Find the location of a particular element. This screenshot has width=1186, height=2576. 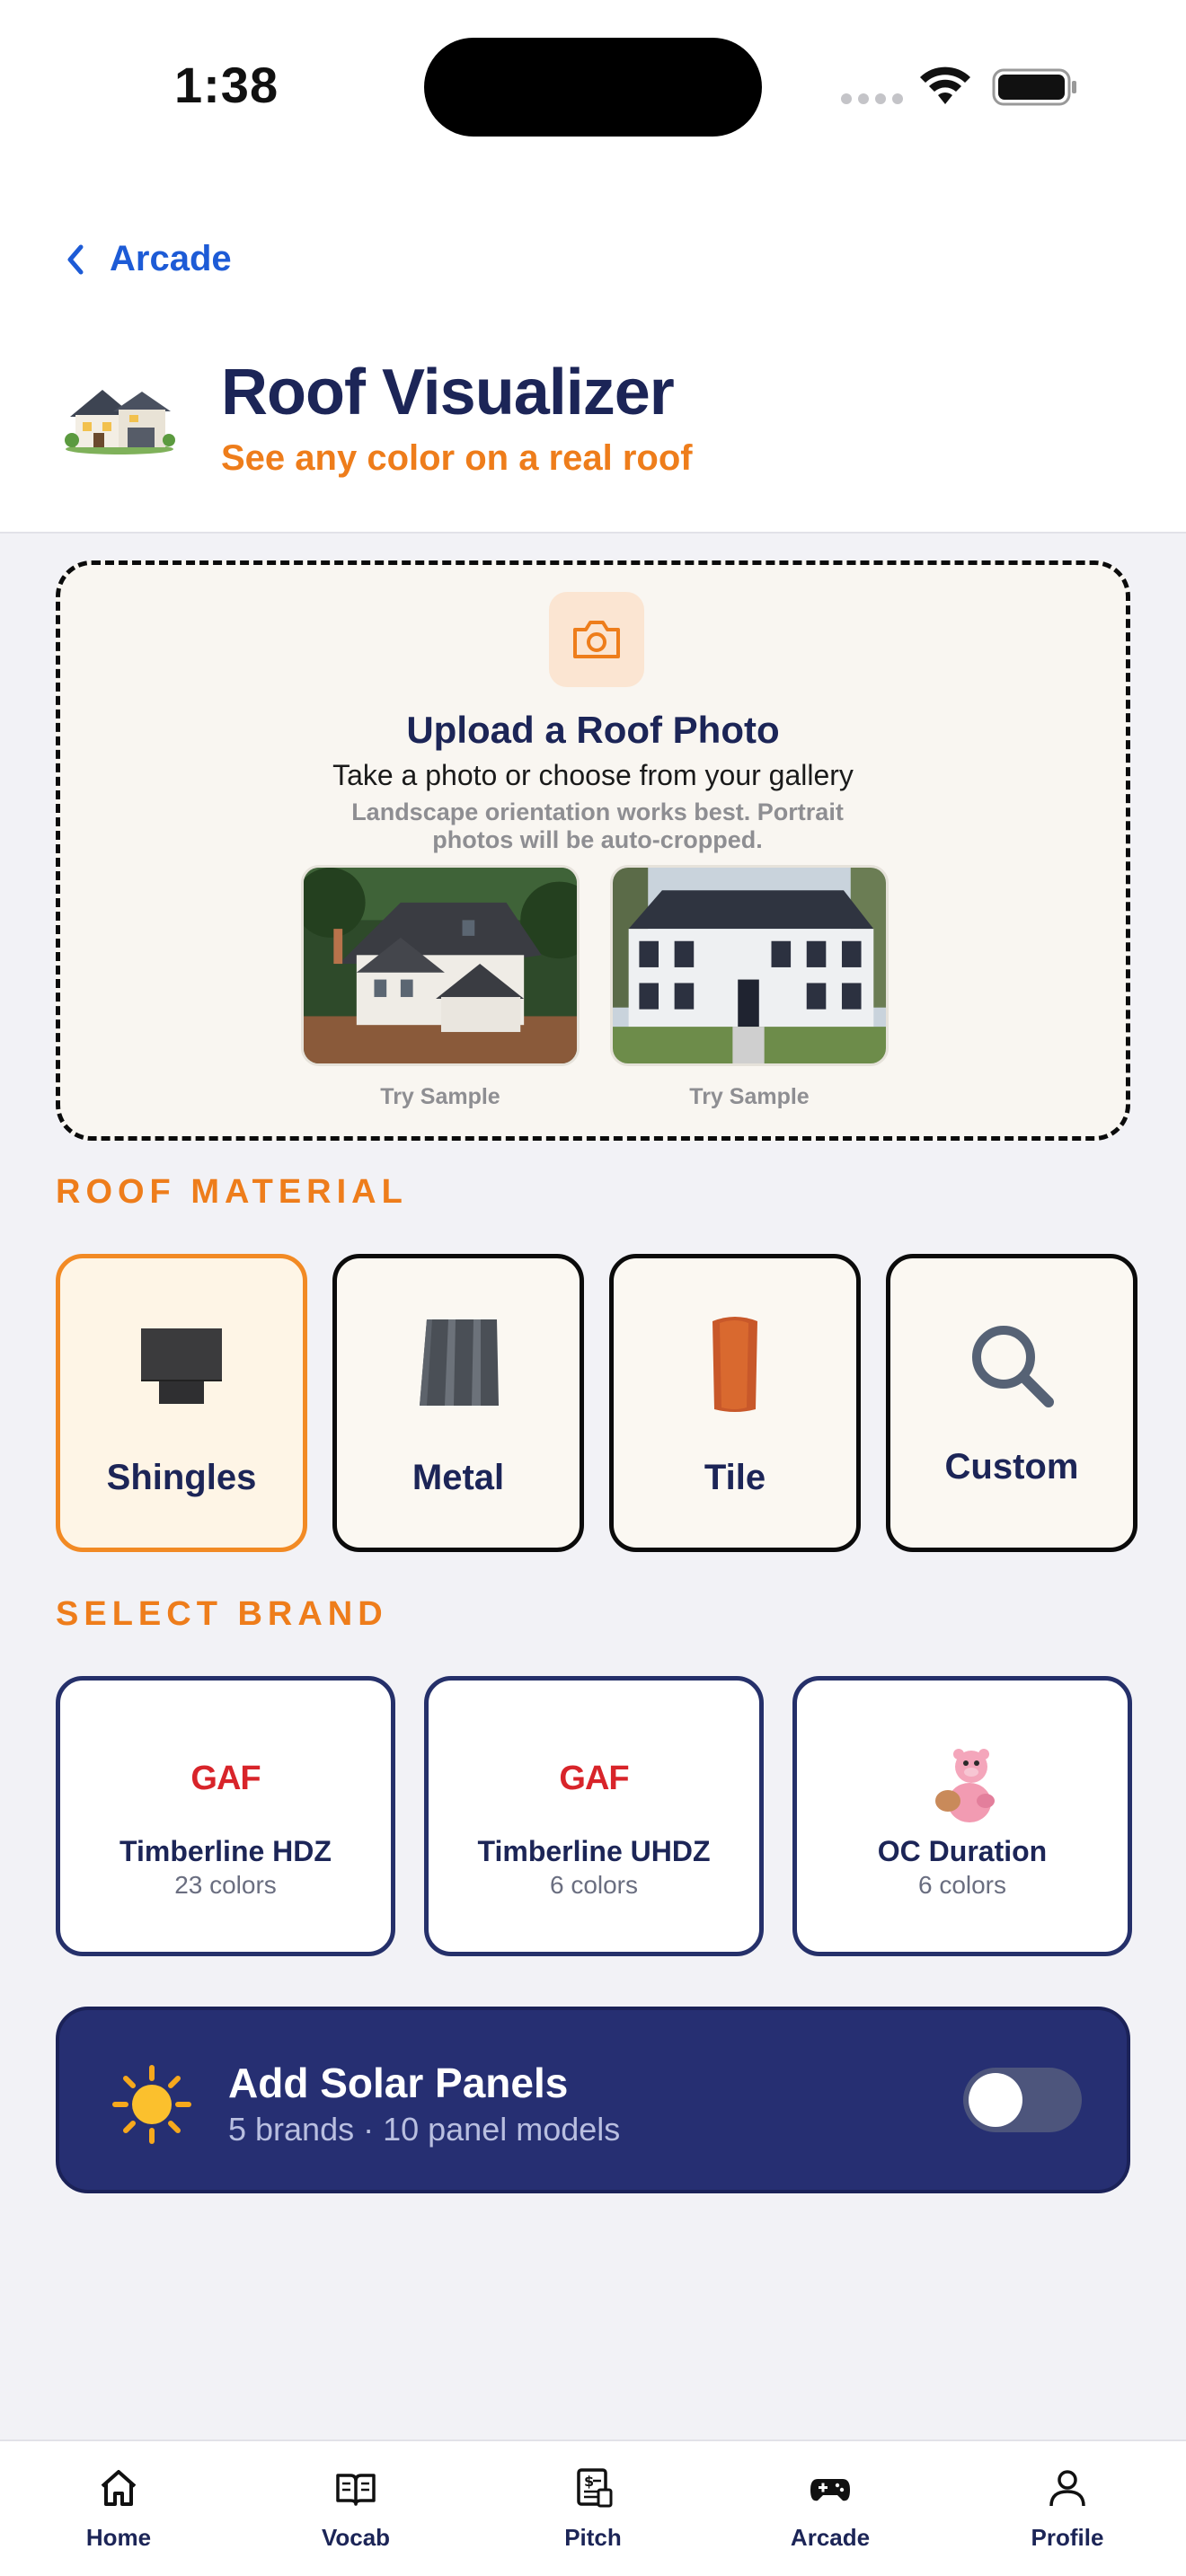

roof-material-options: Shingles Metal Tile Custom is located at coordinates (596, 1403).